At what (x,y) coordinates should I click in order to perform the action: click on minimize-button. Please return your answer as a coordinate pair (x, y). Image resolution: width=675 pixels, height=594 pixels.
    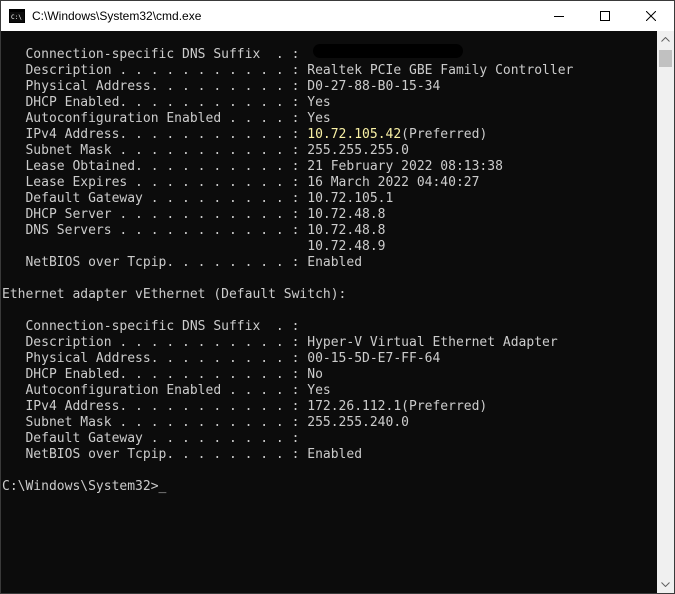
    Looking at the image, I should click on (559, 16).